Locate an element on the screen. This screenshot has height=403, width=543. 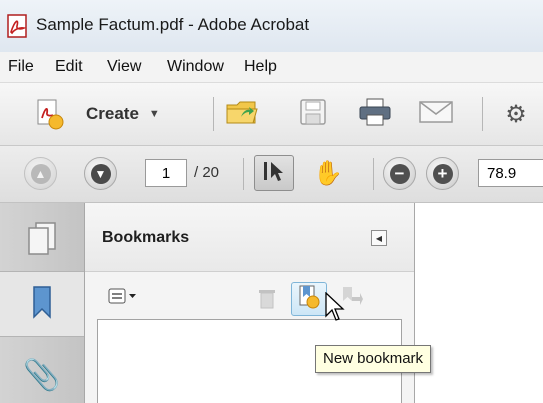
mouse-cursor is located at coordinates (335, 307).